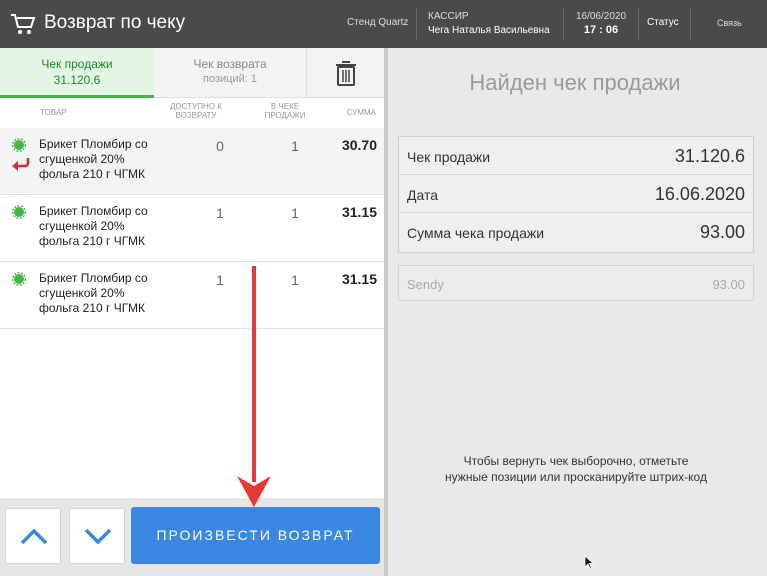  I want to click on sendy-row: Sendy 93.00, so click(576, 283).